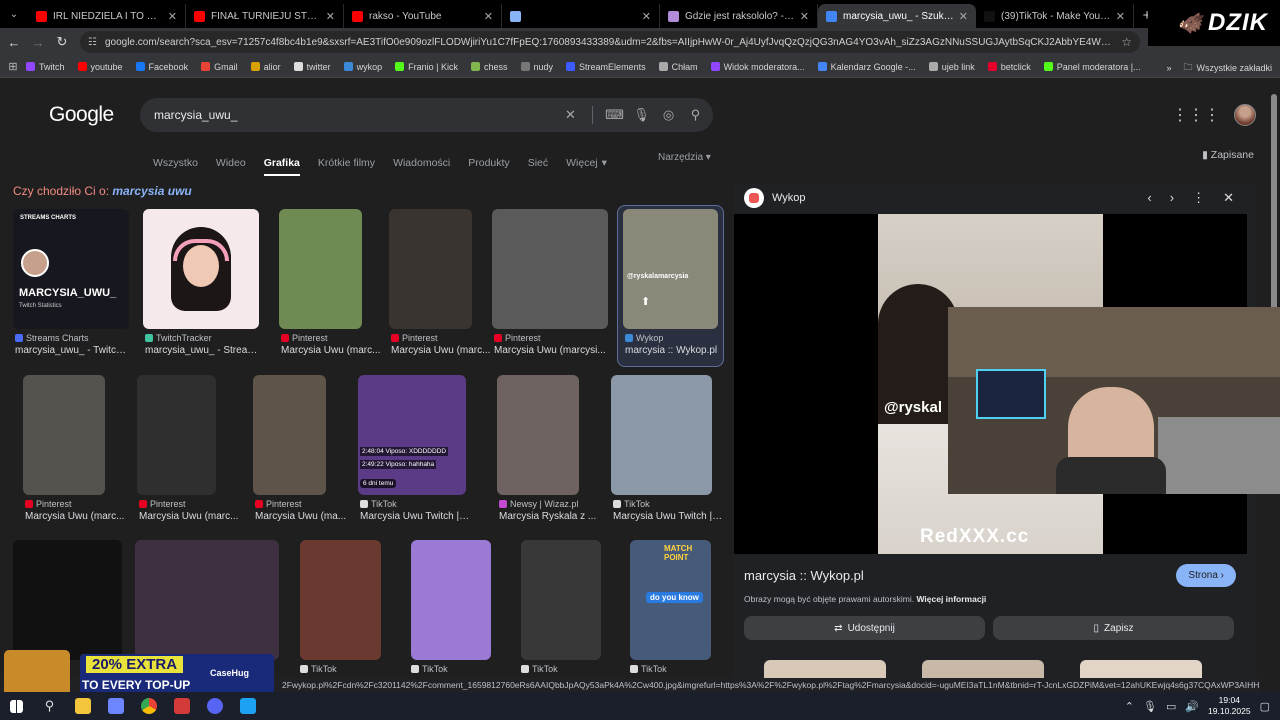  I want to click on google-apps-icon: ⋮⋮⋮, so click(1196, 115).